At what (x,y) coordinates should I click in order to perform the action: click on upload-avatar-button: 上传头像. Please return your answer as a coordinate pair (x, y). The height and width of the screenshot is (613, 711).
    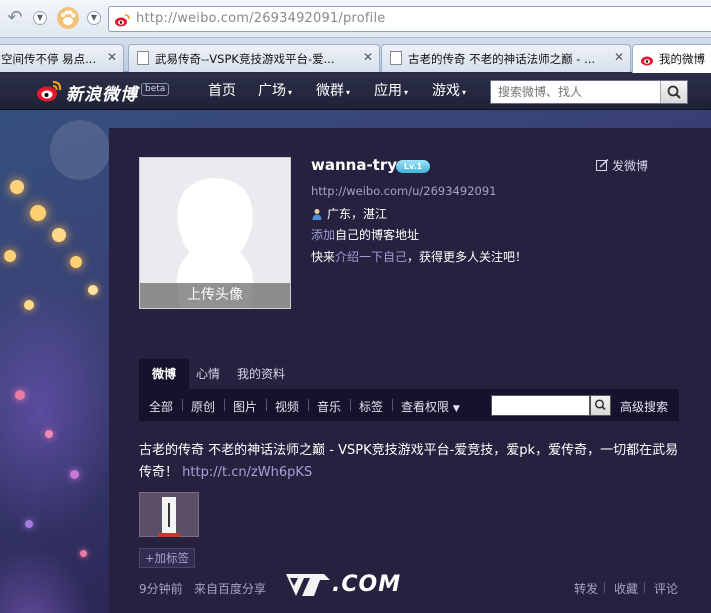
    Looking at the image, I should click on (215, 295).